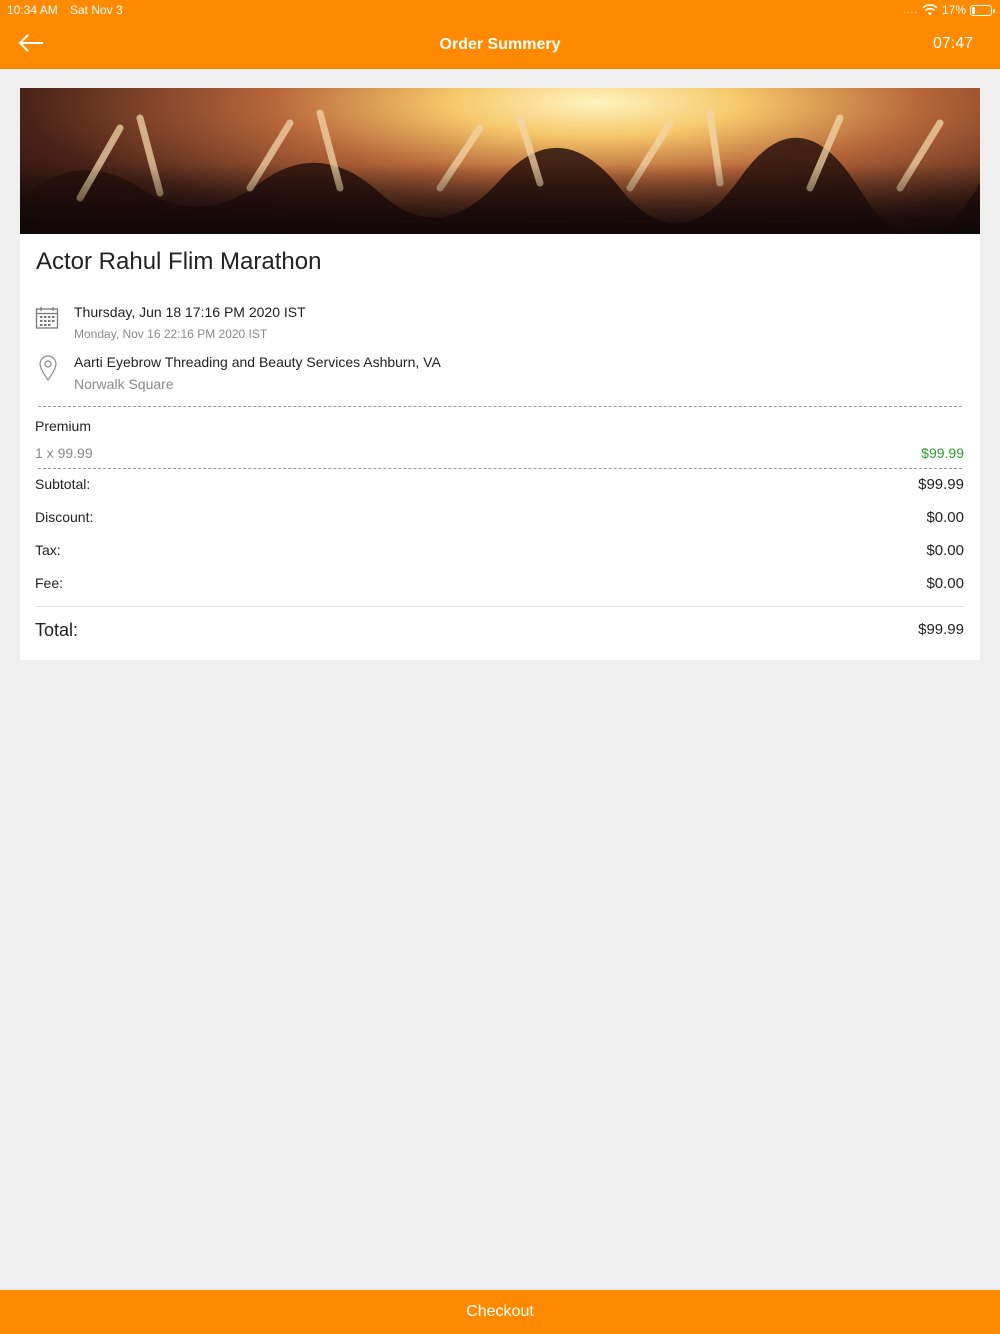 This screenshot has height=1334, width=1000. I want to click on fee-label: Fee:, so click(49, 583).